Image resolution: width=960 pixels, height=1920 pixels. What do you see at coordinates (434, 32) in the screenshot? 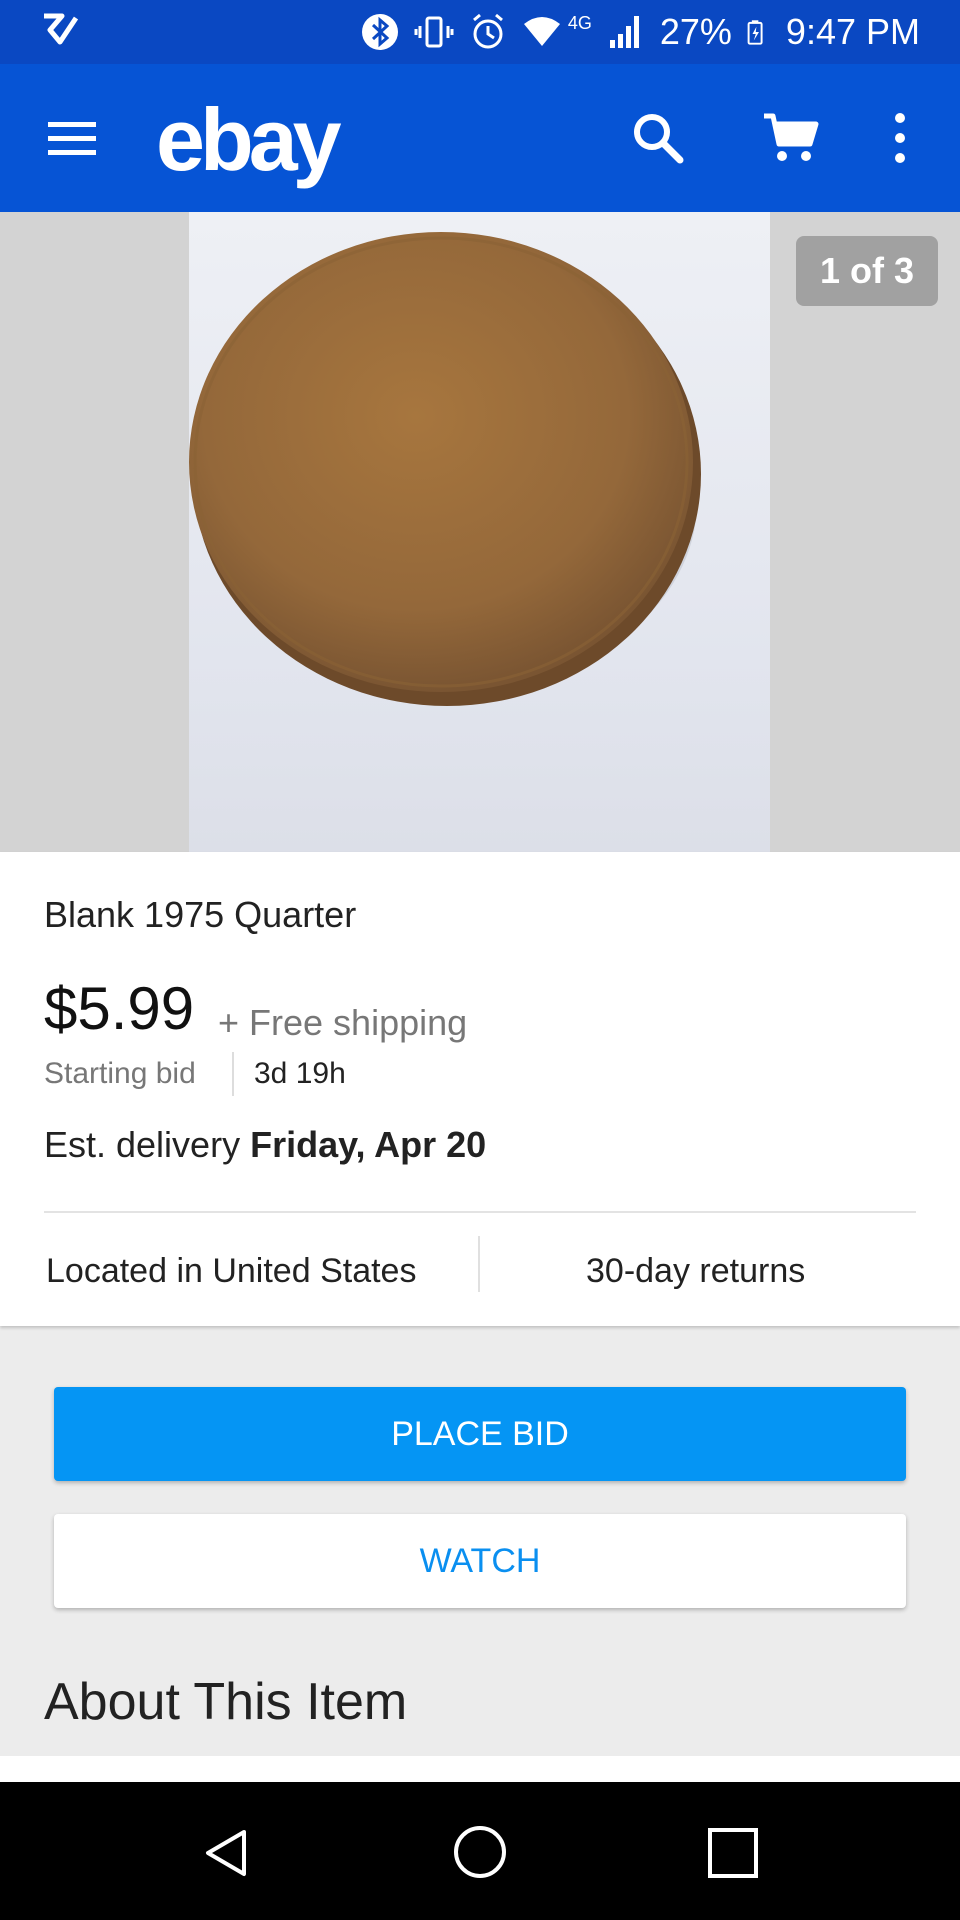
I see `vibrate-icon` at bounding box center [434, 32].